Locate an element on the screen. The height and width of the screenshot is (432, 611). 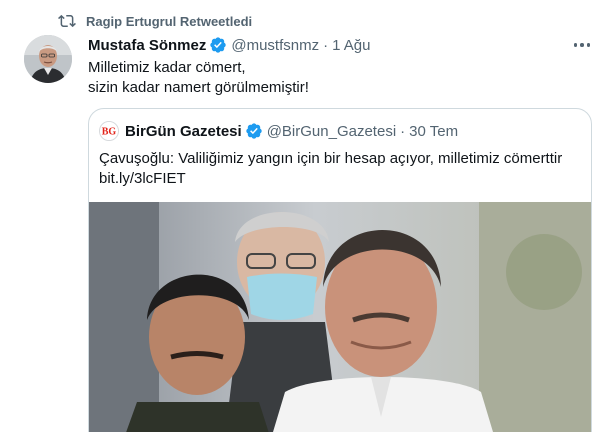
retweet-context: Ragip Ertugrul Retweetledi is located at coordinates (155, 21).